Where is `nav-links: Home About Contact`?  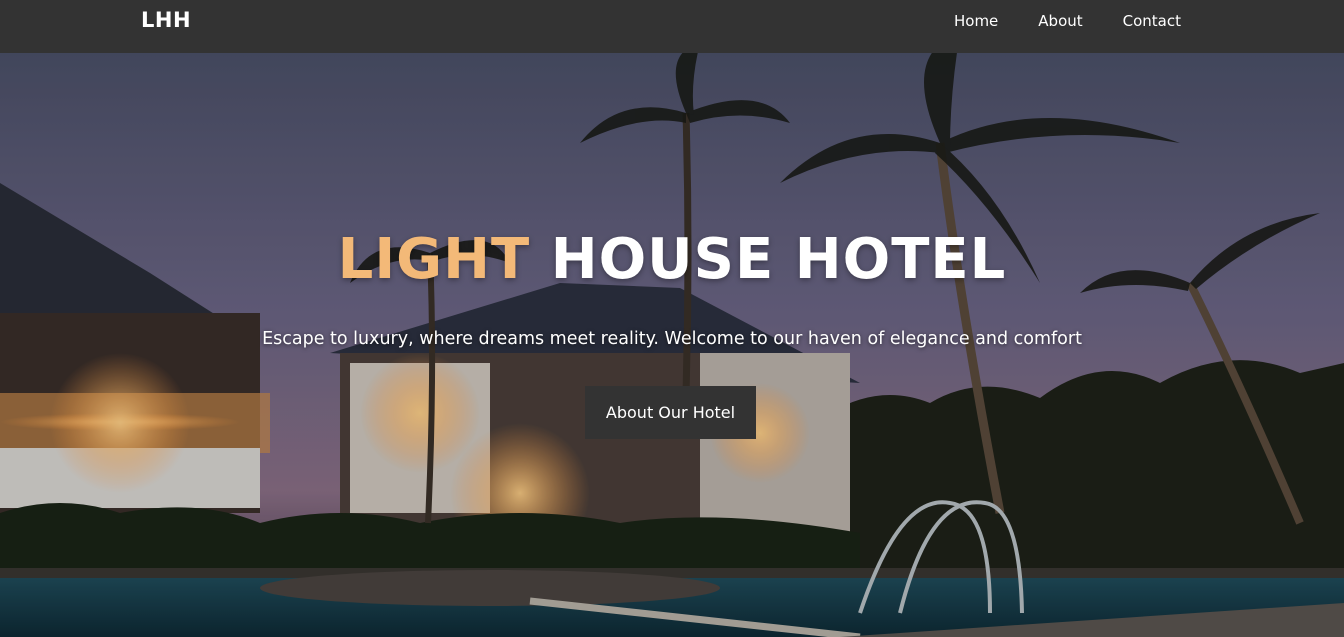
nav-links: Home About Contact is located at coordinates (1067, 21).